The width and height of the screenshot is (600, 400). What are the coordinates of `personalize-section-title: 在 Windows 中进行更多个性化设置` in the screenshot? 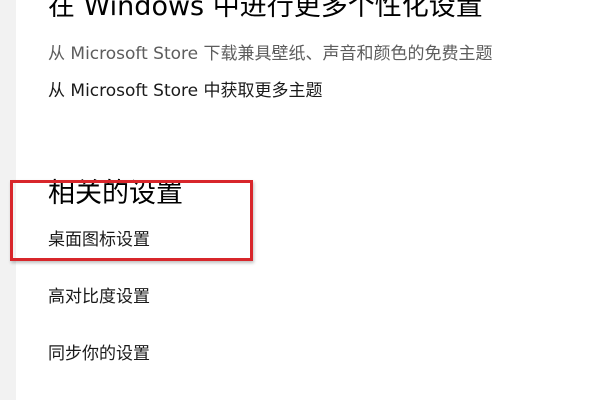 It's located at (265, 11).